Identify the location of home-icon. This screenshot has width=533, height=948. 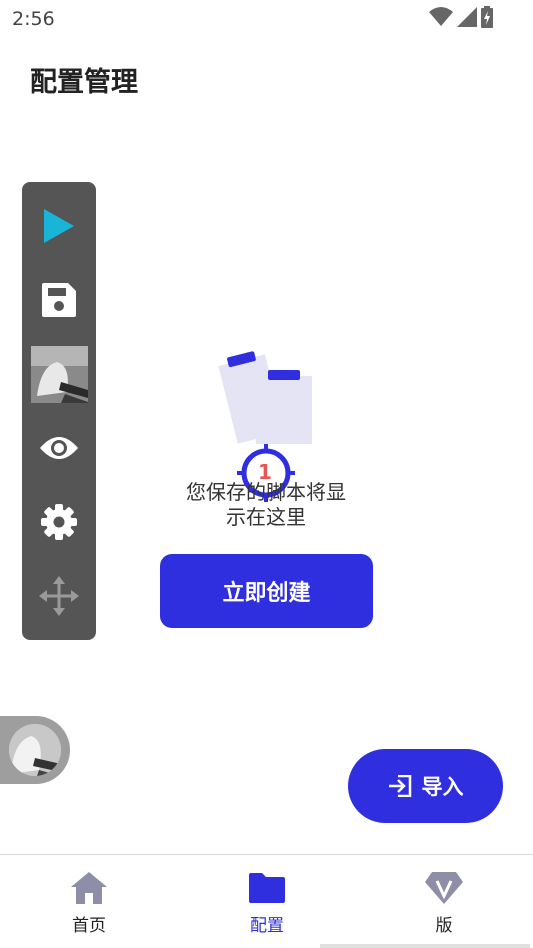
(89, 888).